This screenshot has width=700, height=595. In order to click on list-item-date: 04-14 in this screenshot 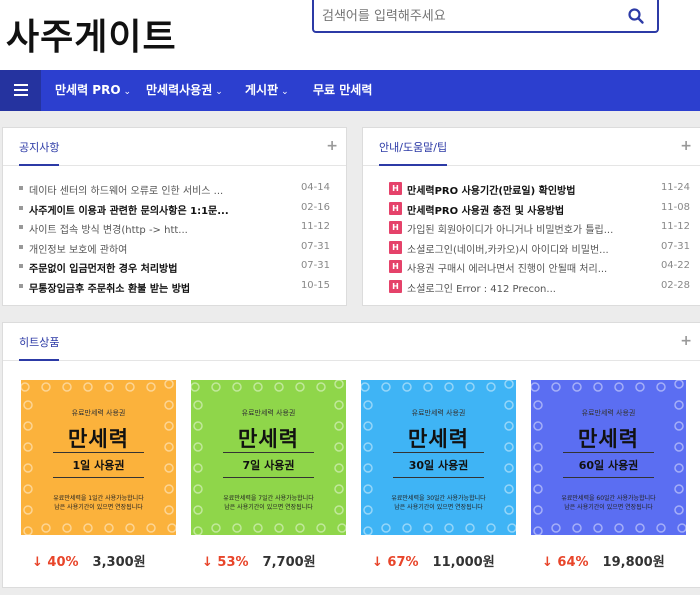, I will do `click(315, 187)`.